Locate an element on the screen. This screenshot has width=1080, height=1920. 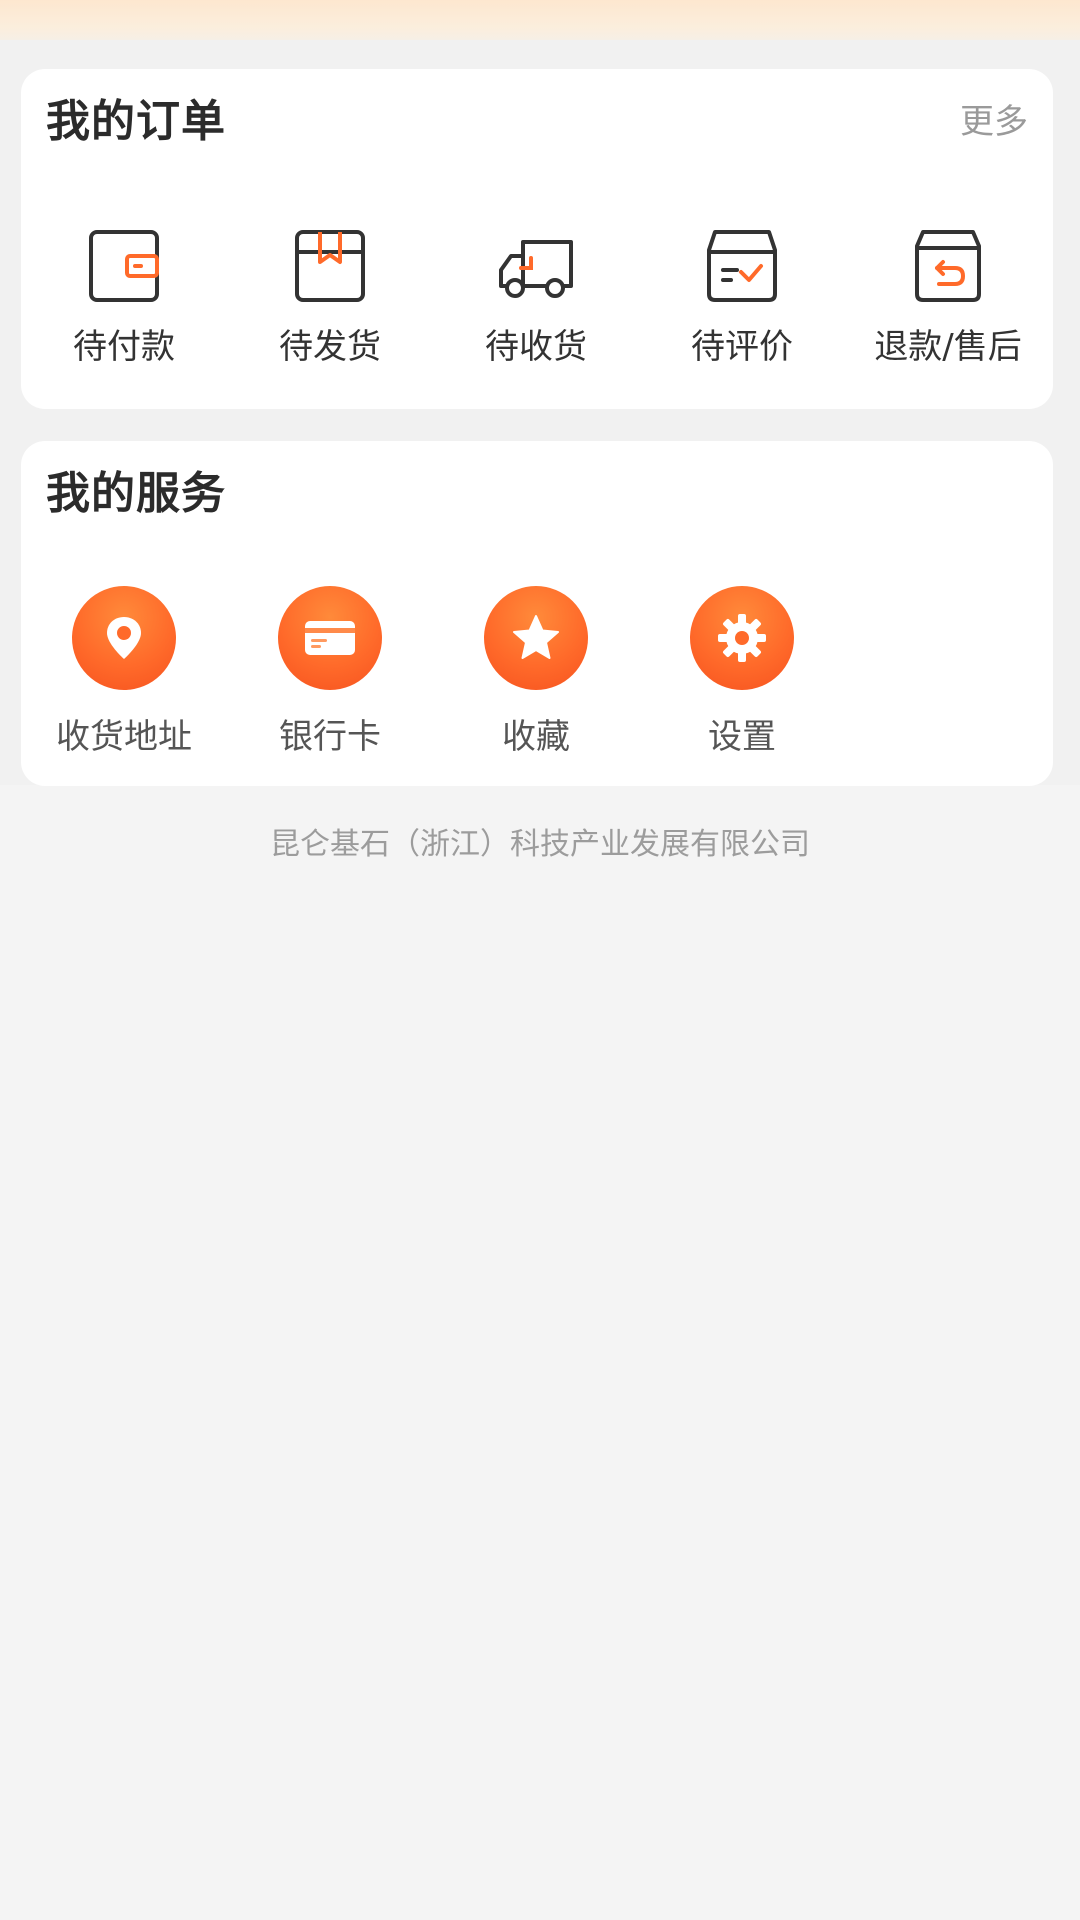
top-status-strip is located at coordinates (540, 20).